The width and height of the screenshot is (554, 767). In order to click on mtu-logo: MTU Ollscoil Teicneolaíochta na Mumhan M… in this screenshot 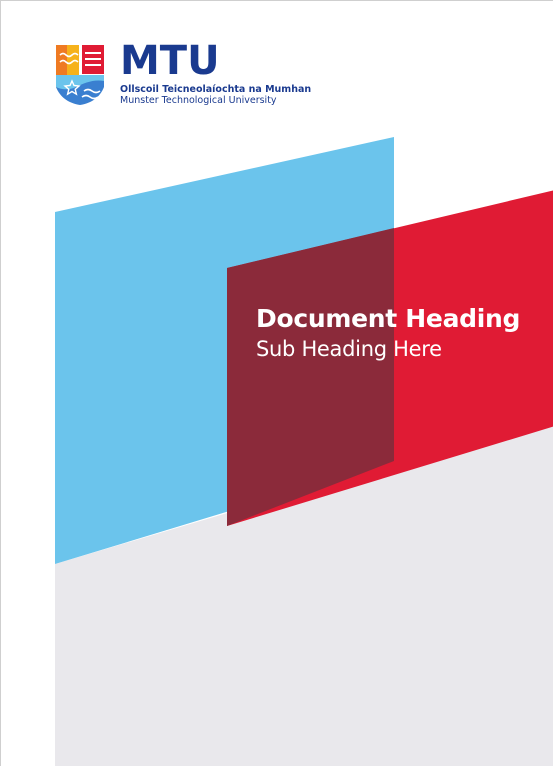, I will do `click(182, 81)`.